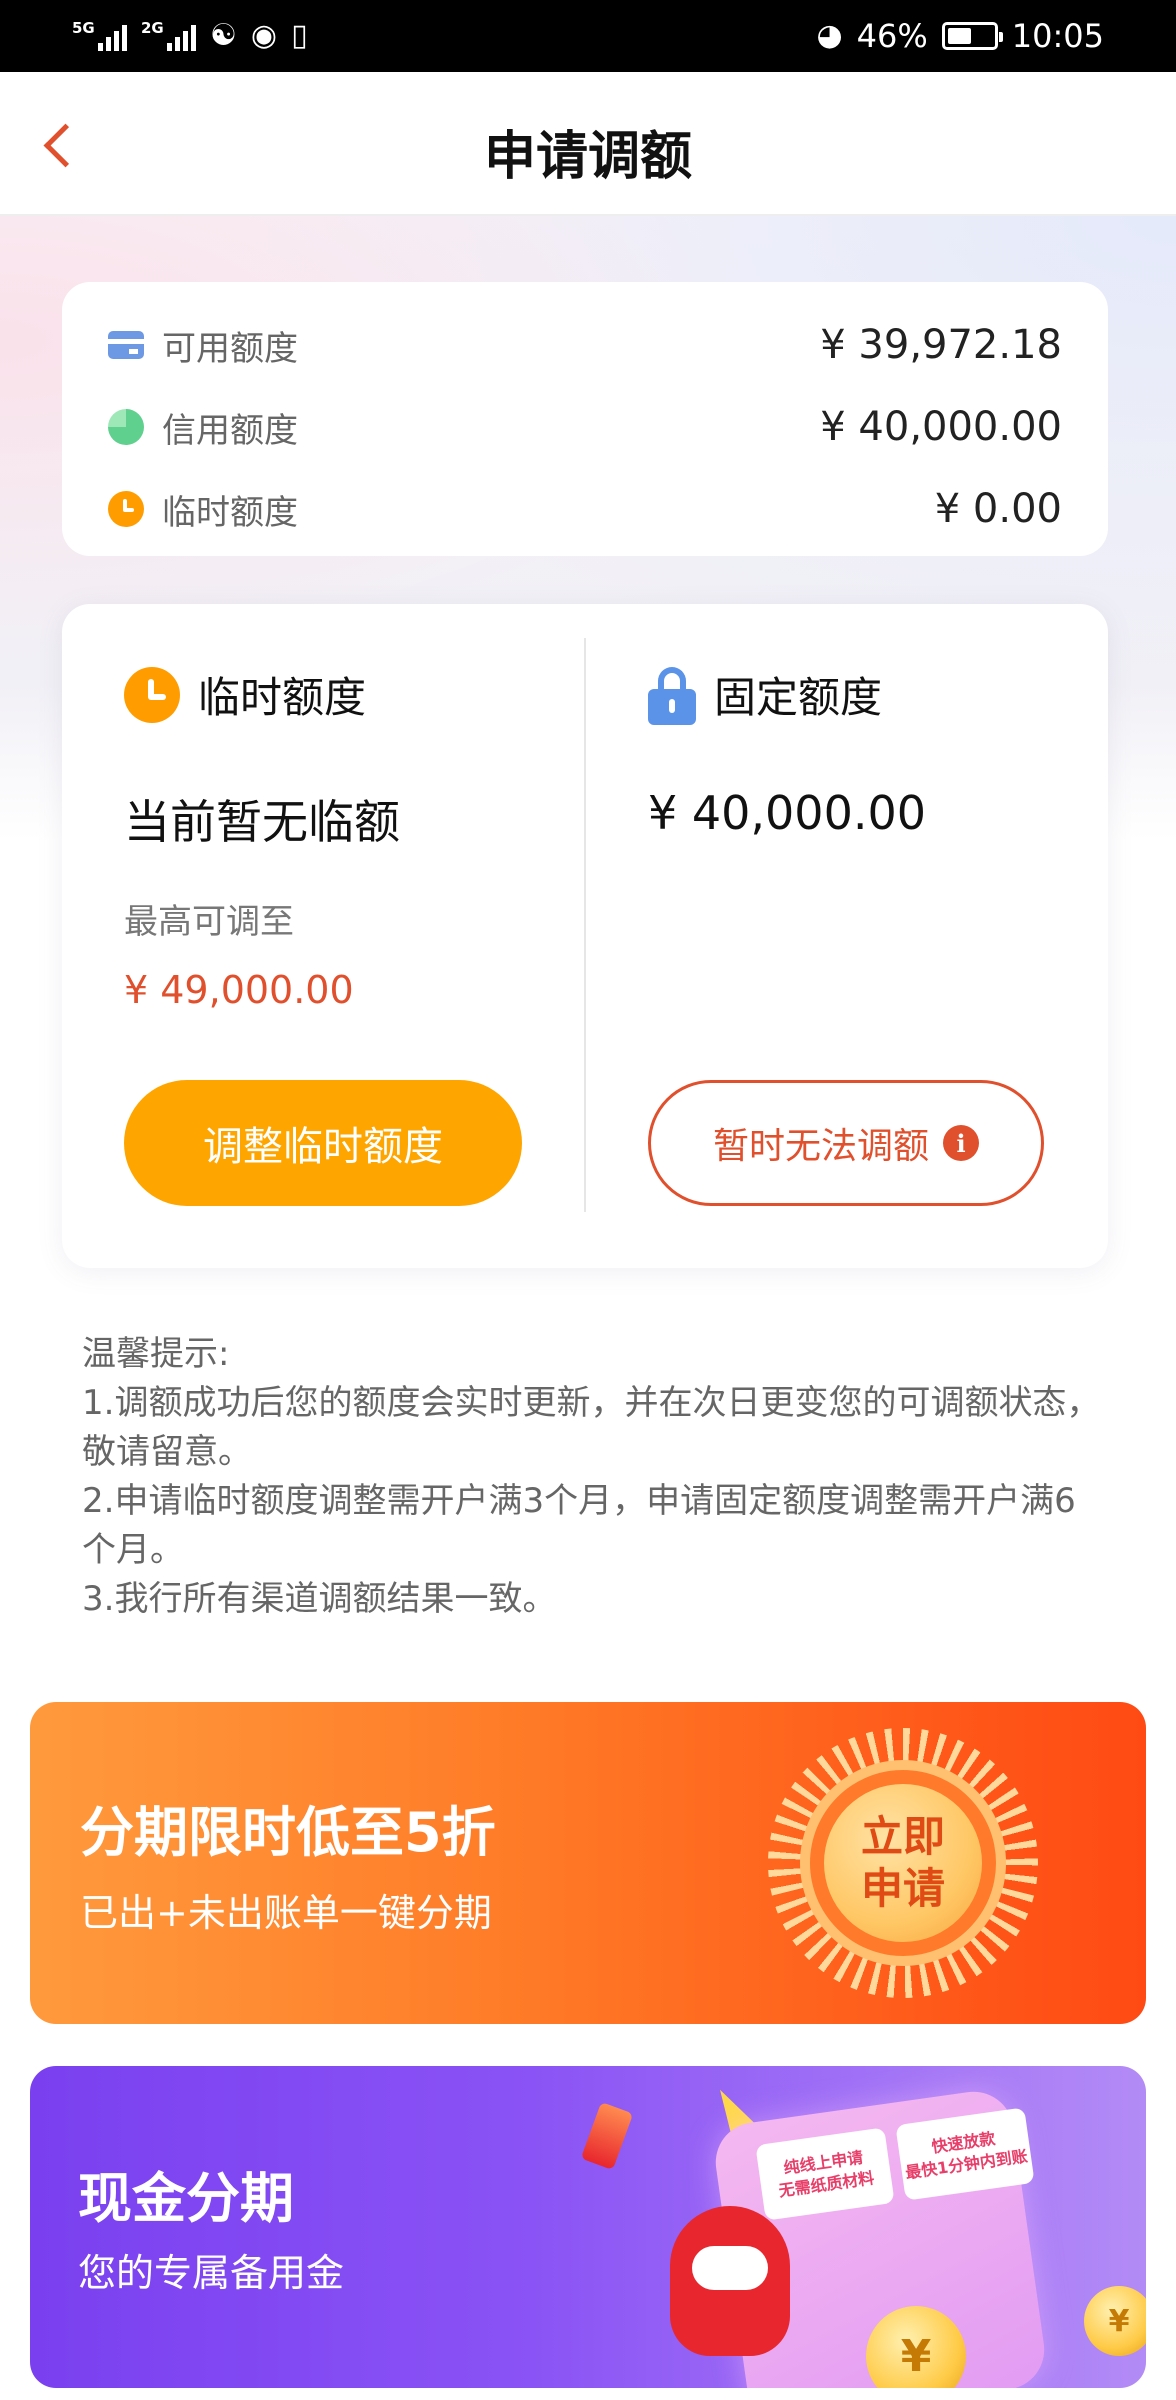 Image resolution: width=1176 pixels, height=2400 pixels. What do you see at coordinates (820, 1146) in the screenshot?
I see `cannot-adjust-label: 暂时无法调额` at bounding box center [820, 1146].